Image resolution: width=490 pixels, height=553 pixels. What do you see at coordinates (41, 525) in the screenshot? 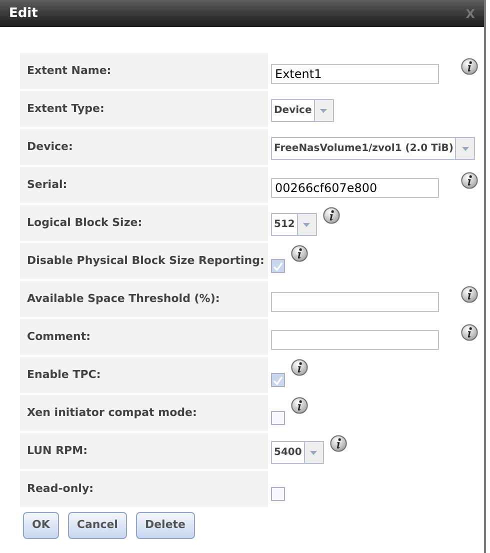
I see `dialog-button: OK` at bounding box center [41, 525].